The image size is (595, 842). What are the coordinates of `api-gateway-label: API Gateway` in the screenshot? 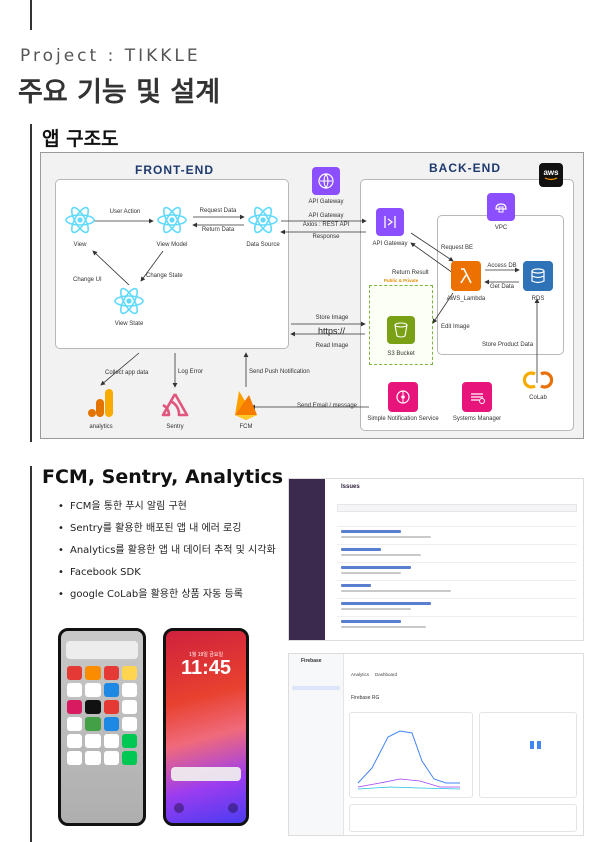 It's located at (390, 244).